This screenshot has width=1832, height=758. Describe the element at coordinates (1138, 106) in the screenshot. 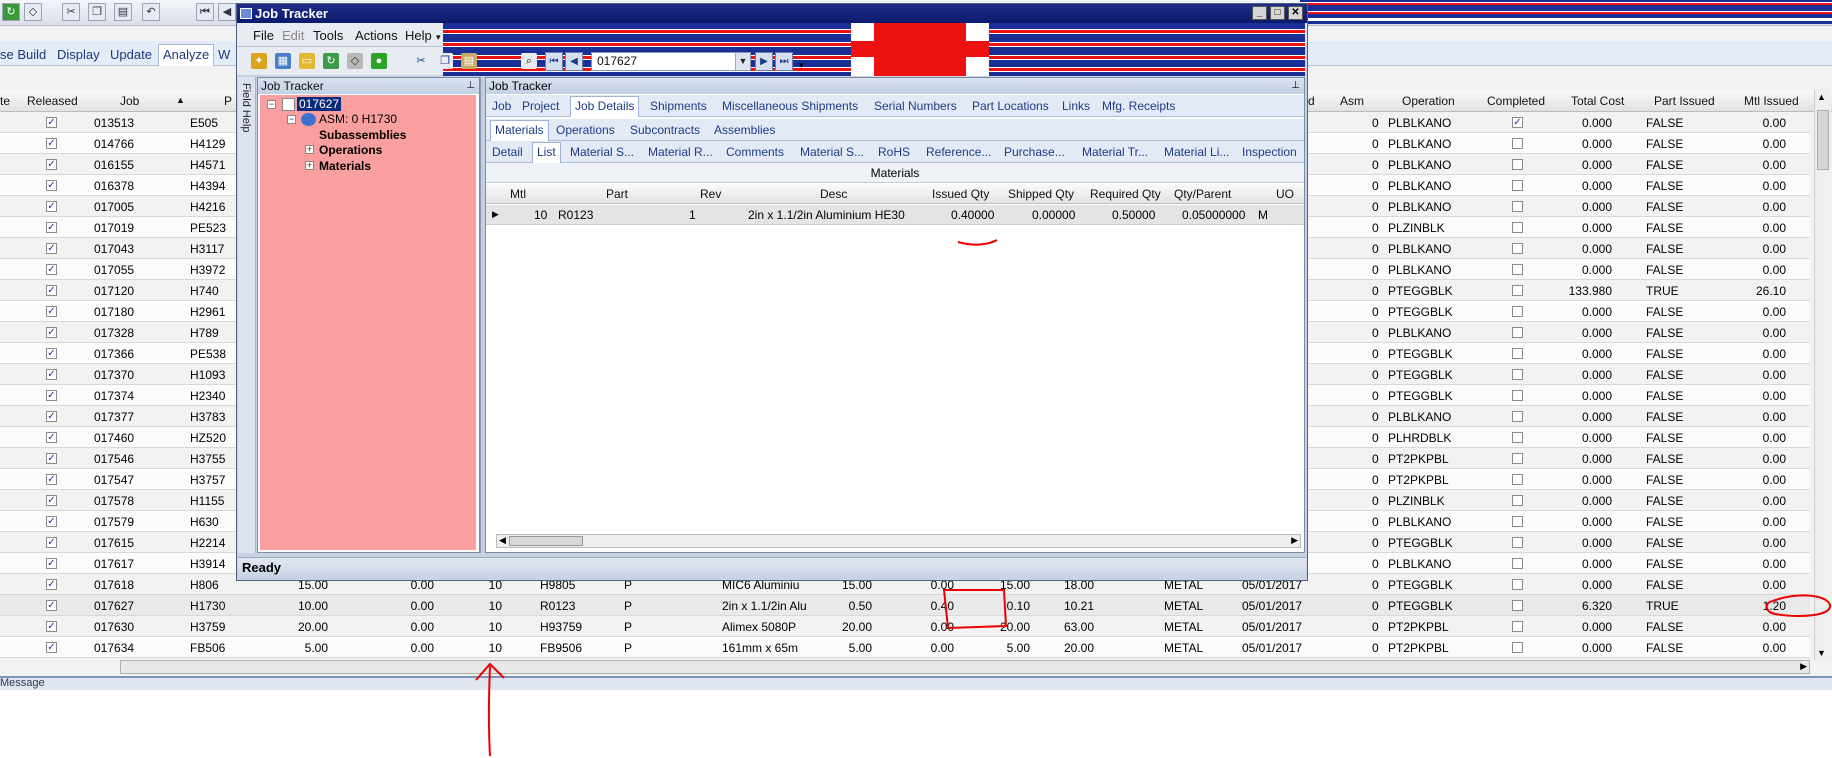

I see `tab-mfg-receipts: Mfg. Receipts` at that location.